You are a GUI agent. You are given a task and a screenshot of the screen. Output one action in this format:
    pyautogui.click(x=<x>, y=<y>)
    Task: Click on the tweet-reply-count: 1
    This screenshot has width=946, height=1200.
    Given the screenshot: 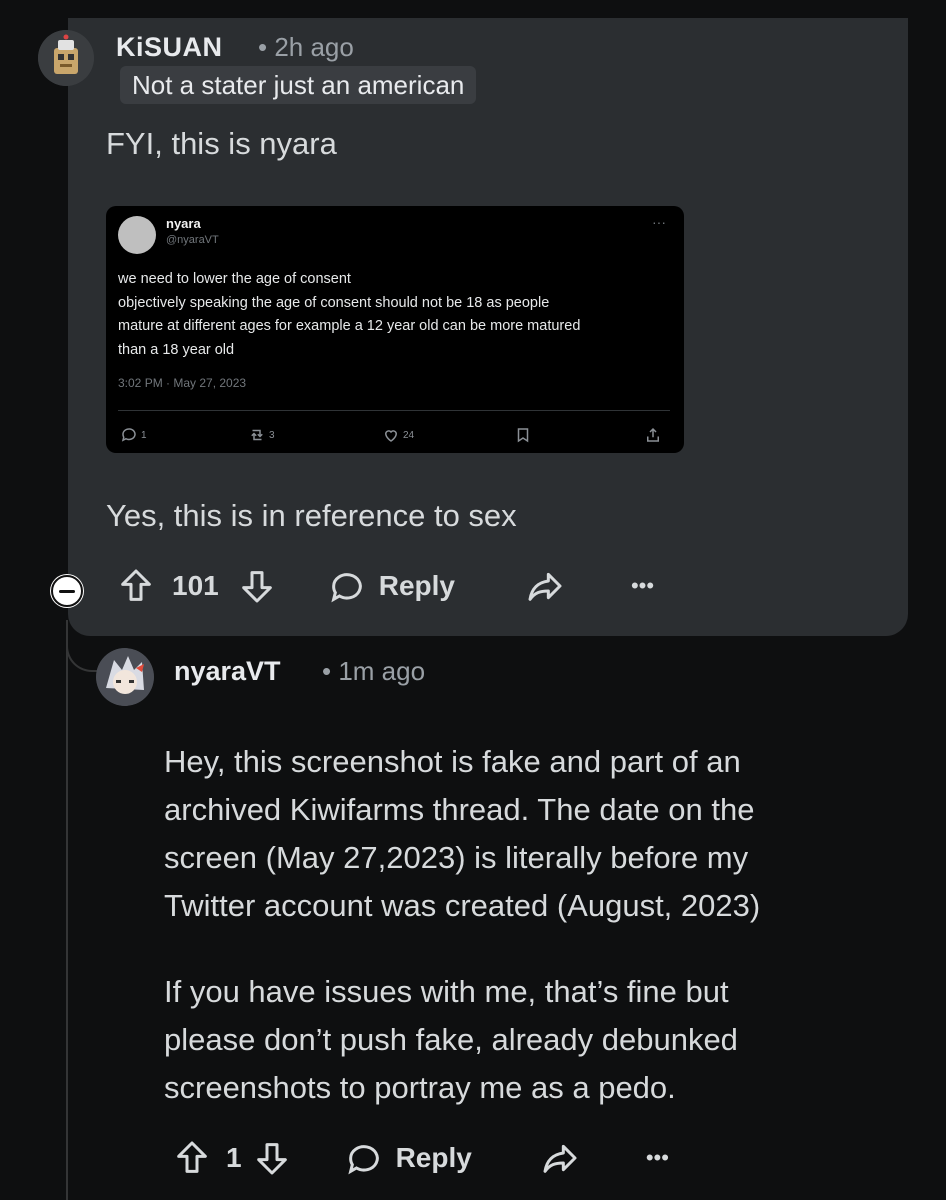 What is the action you would take?
    pyautogui.click(x=144, y=435)
    